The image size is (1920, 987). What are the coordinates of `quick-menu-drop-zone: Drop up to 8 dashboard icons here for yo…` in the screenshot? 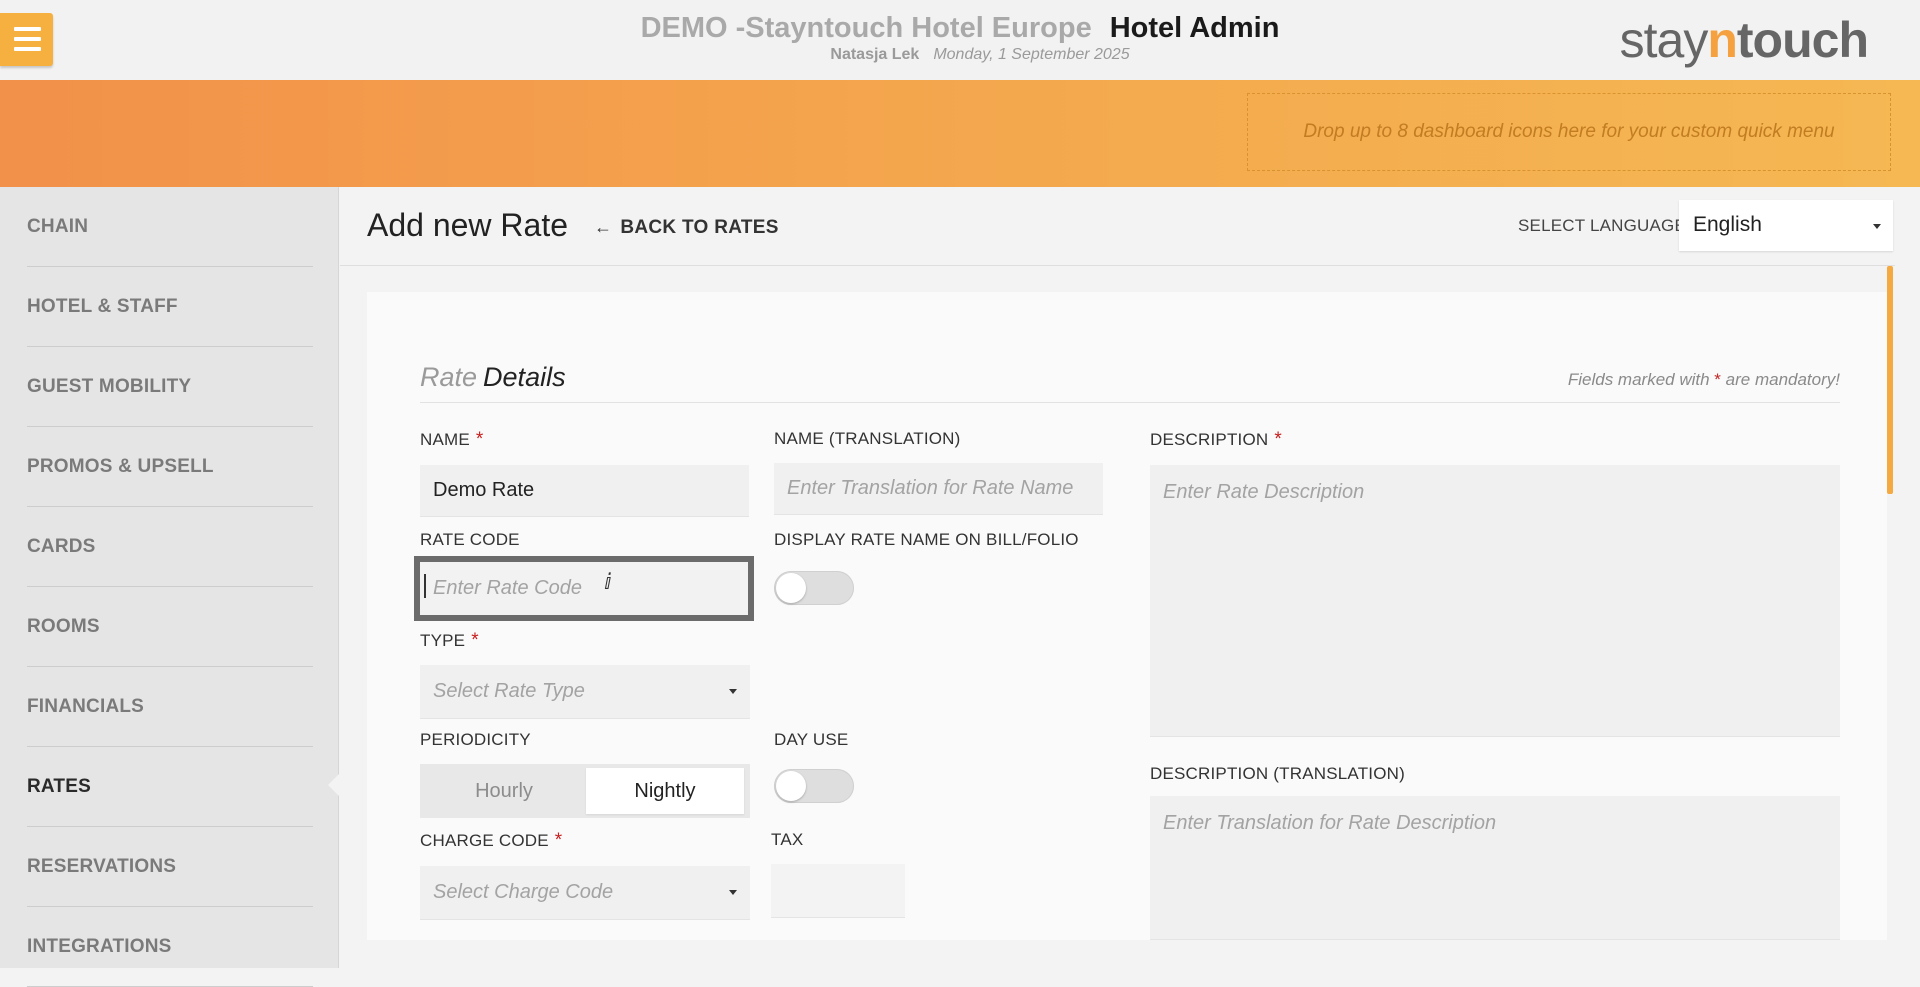 It's located at (1569, 132).